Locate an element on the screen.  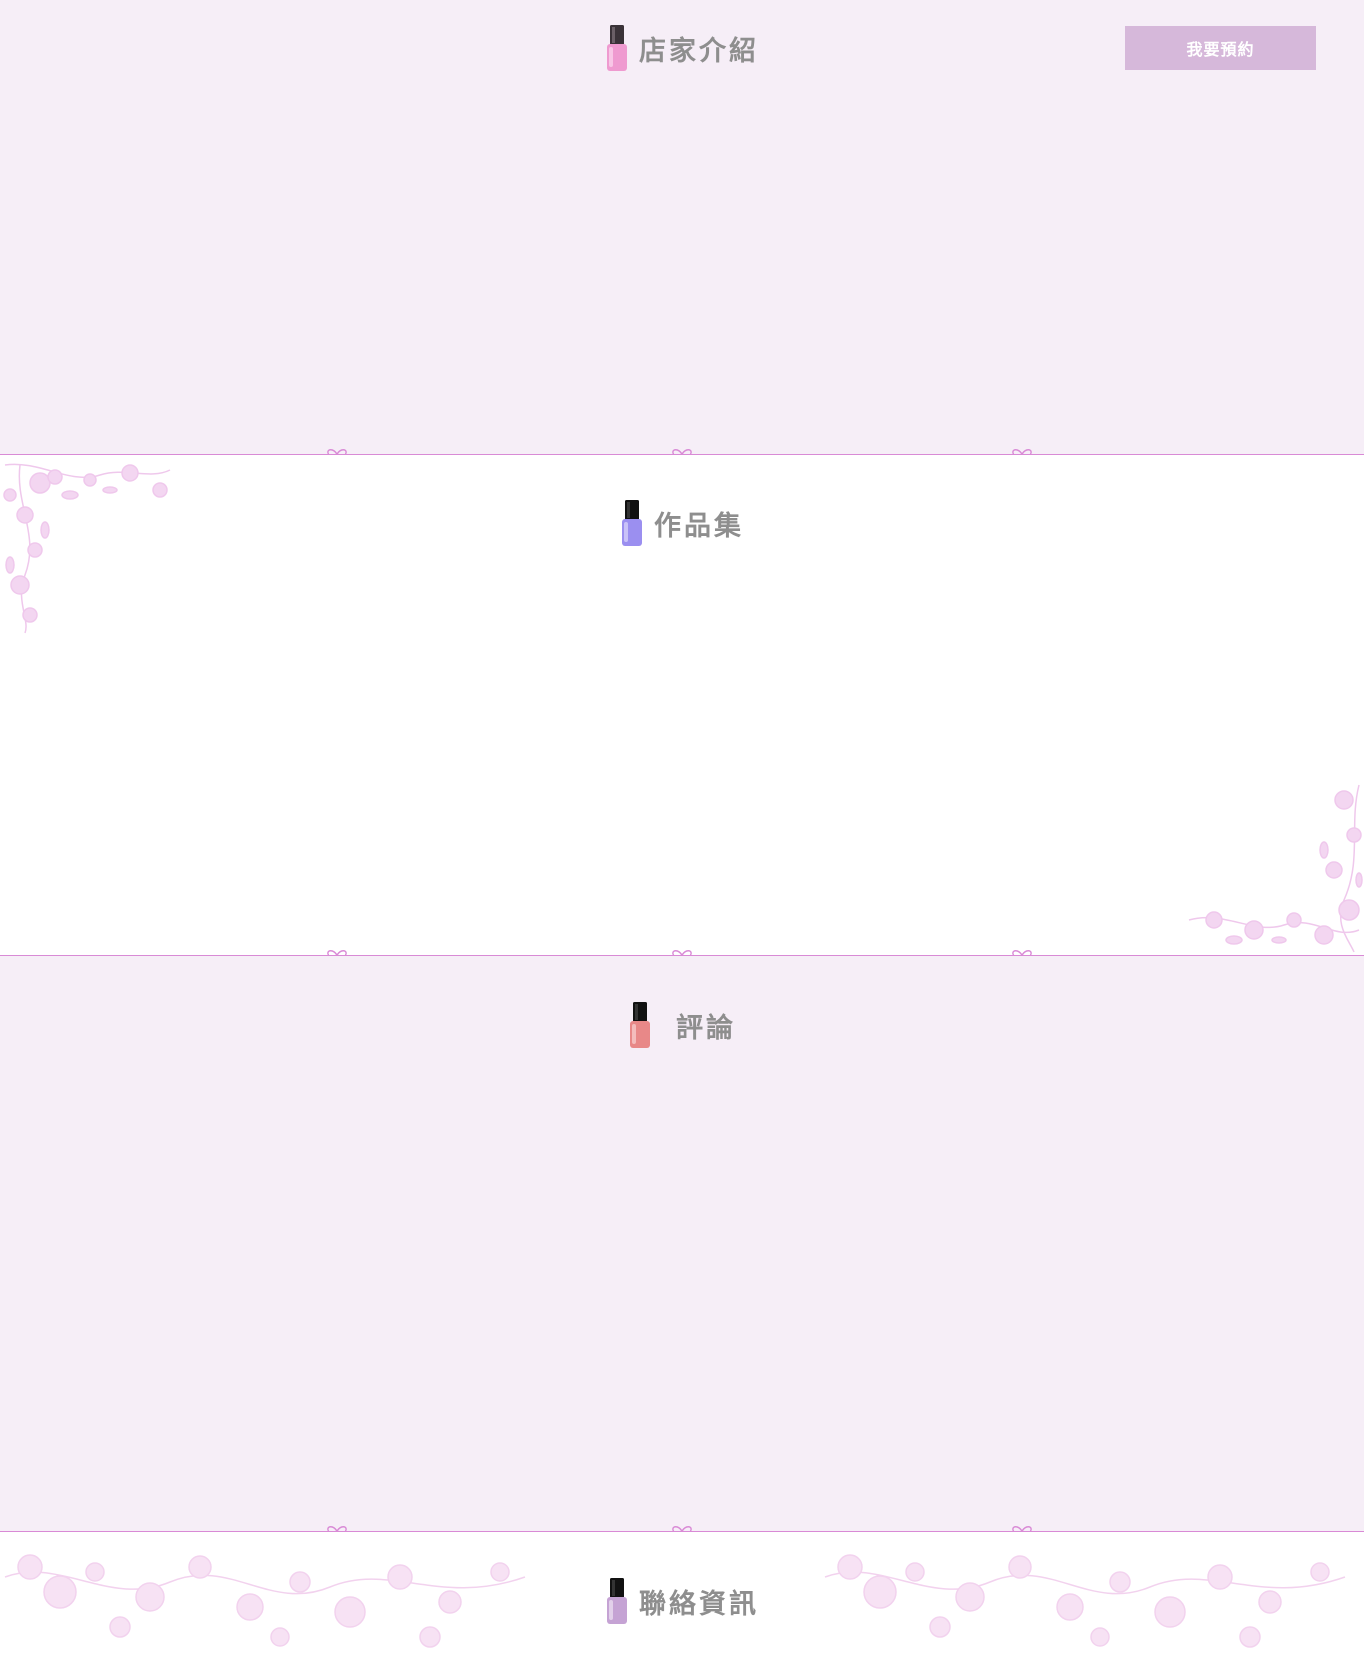
section-contact-info: 聯絡資訊 is located at coordinates (682, 1593).